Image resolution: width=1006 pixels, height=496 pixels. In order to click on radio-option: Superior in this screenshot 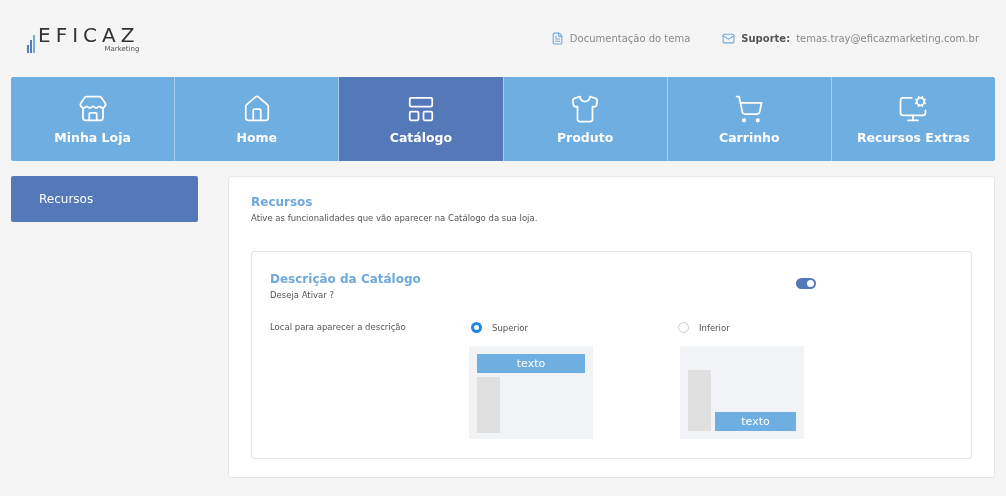, I will do `click(574, 327)`.